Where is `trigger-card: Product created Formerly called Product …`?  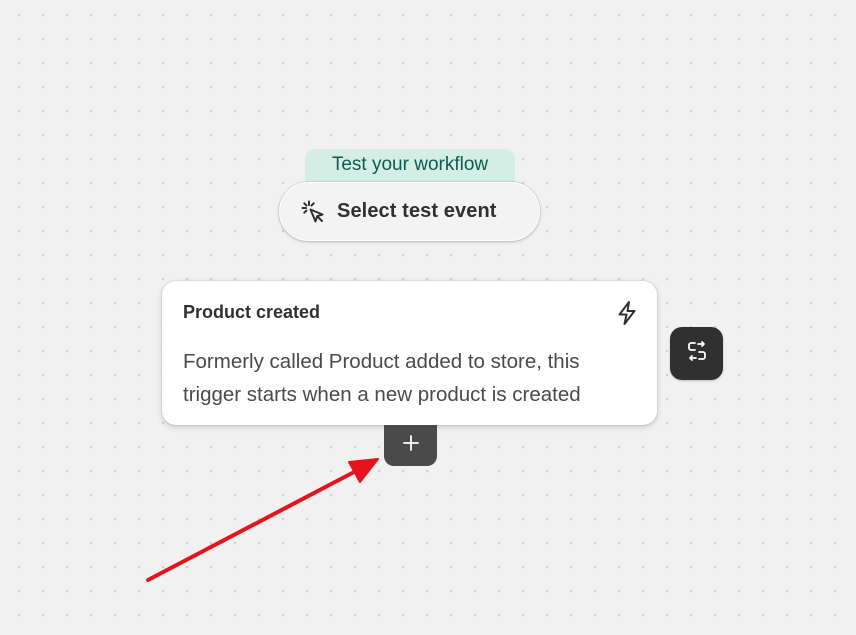 trigger-card: Product created Formerly called Product … is located at coordinates (409, 353).